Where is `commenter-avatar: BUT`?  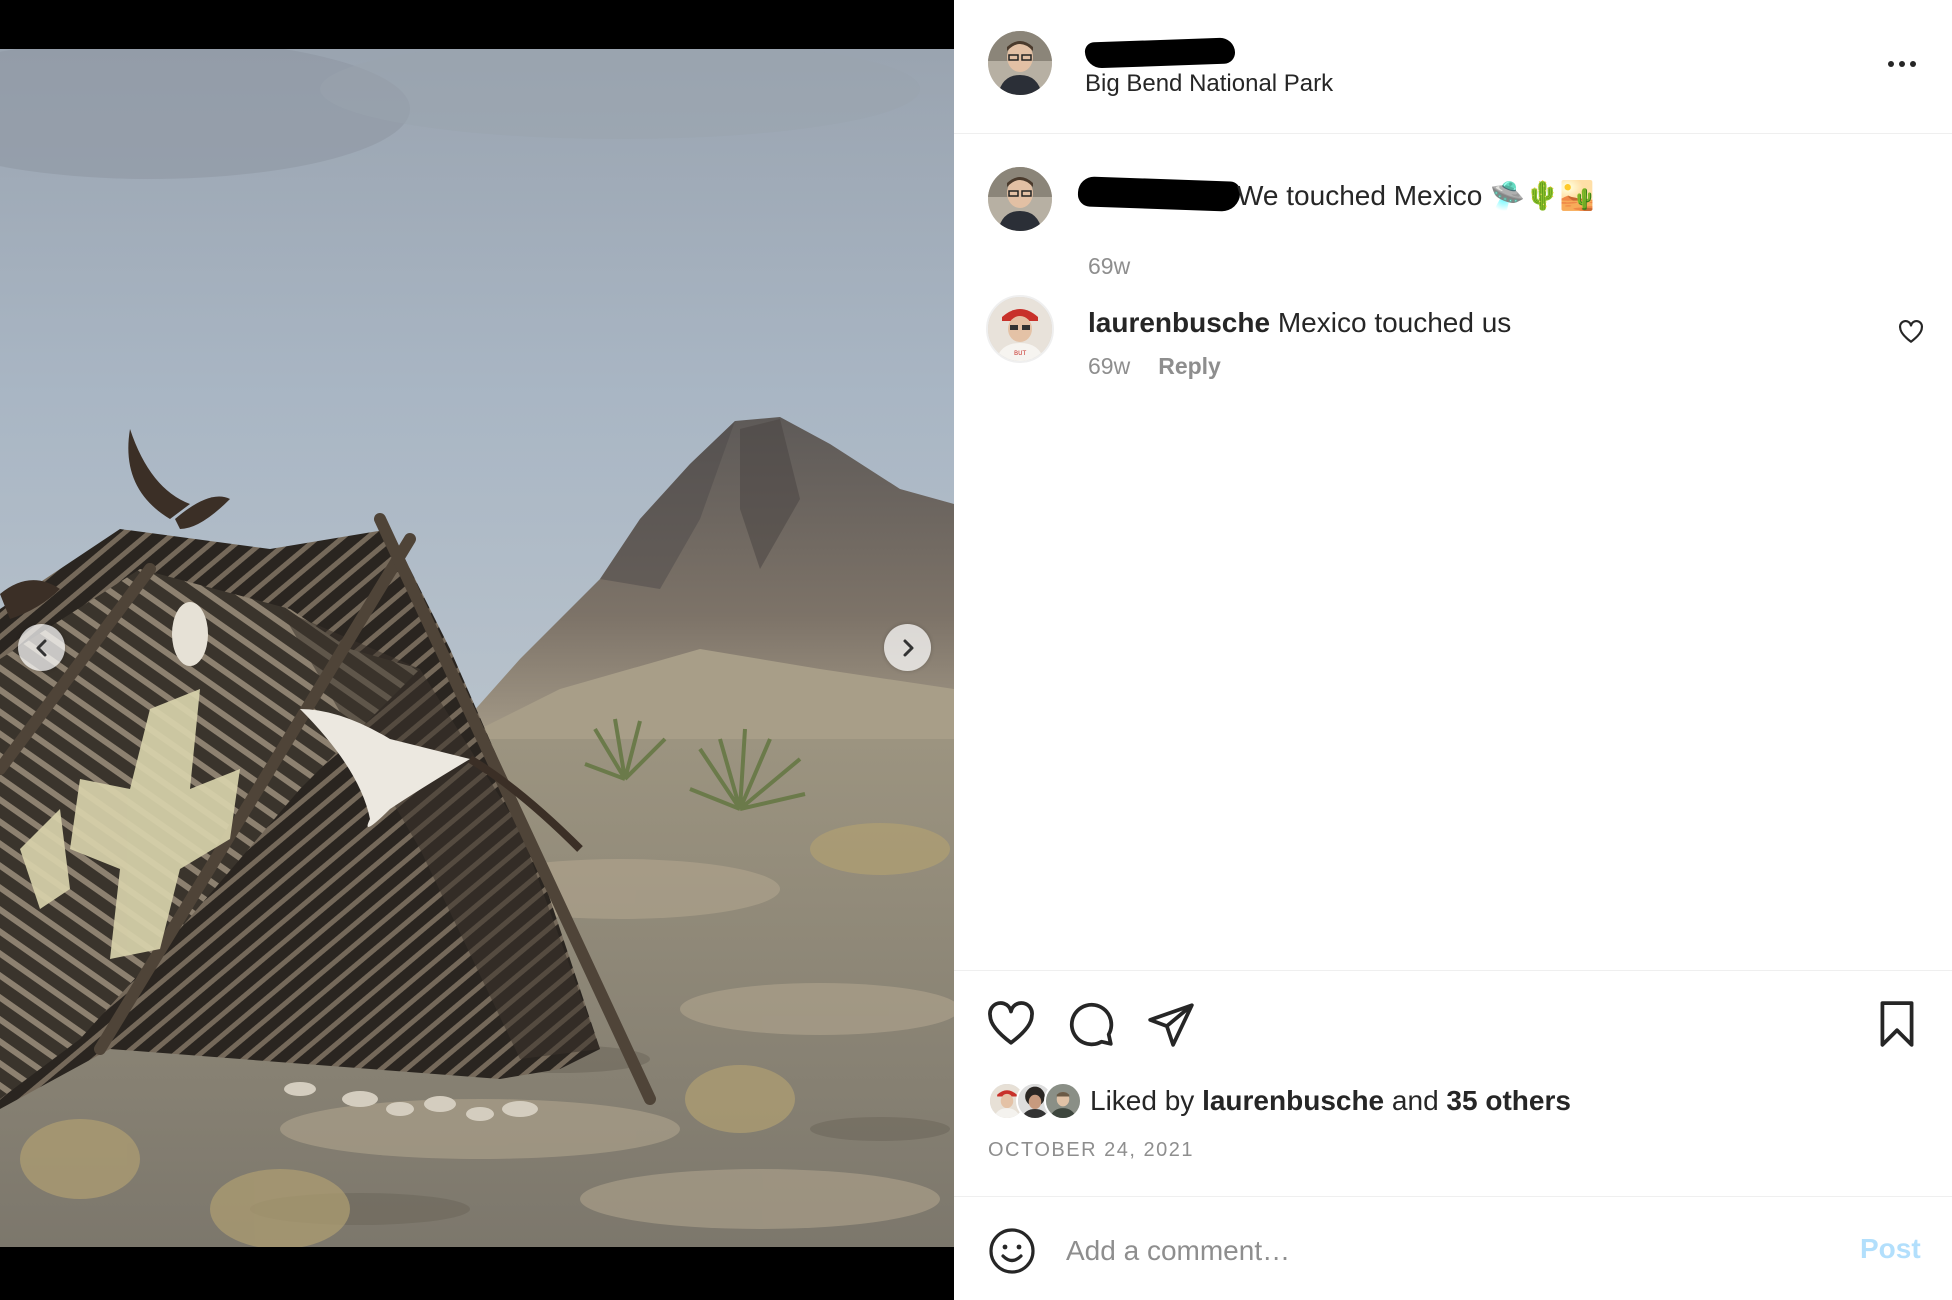 commenter-avatar: BUT is located at coordinates (1020, 329).